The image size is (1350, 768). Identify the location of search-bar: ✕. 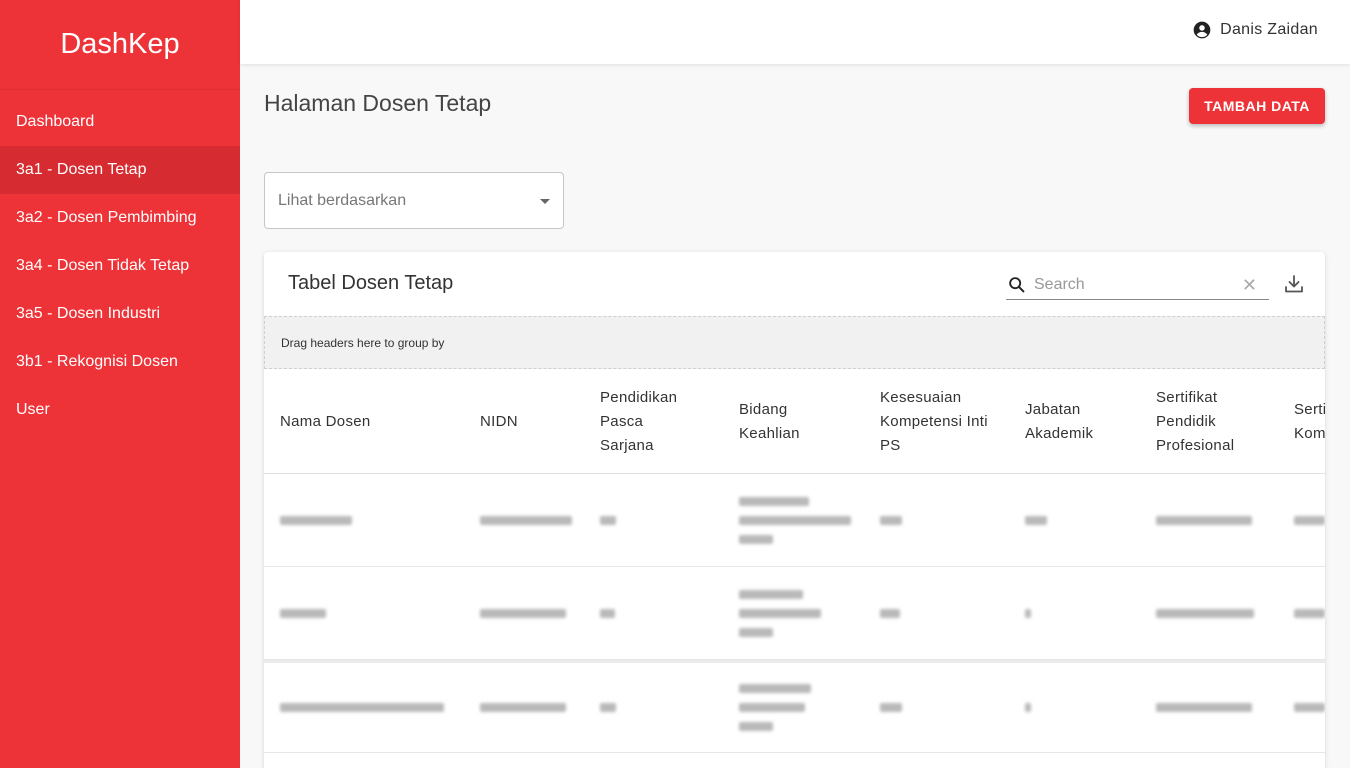
(1137, 285).